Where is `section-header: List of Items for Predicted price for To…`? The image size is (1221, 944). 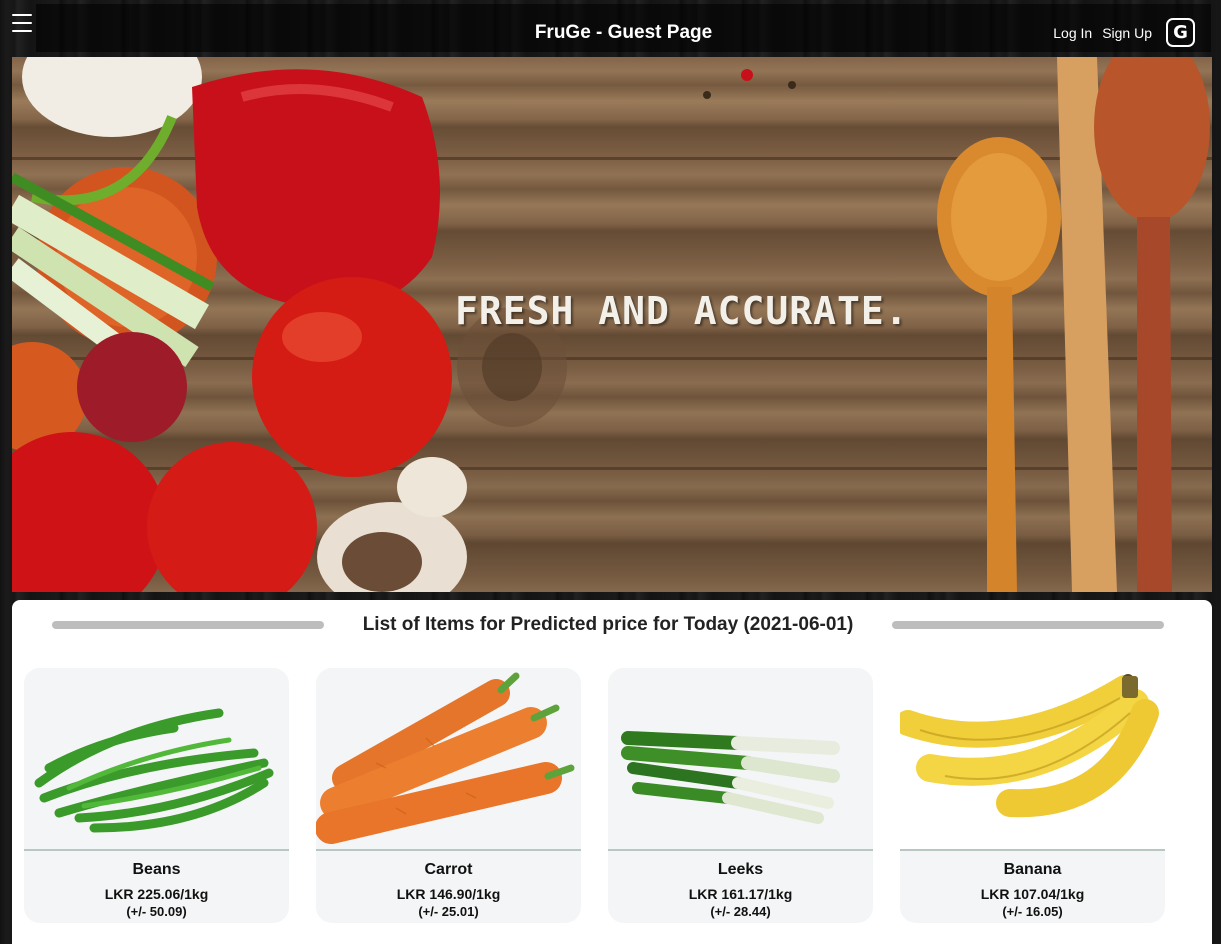
section-header: List of Items for Predicted price for To… is located at coordinates (608, 625).